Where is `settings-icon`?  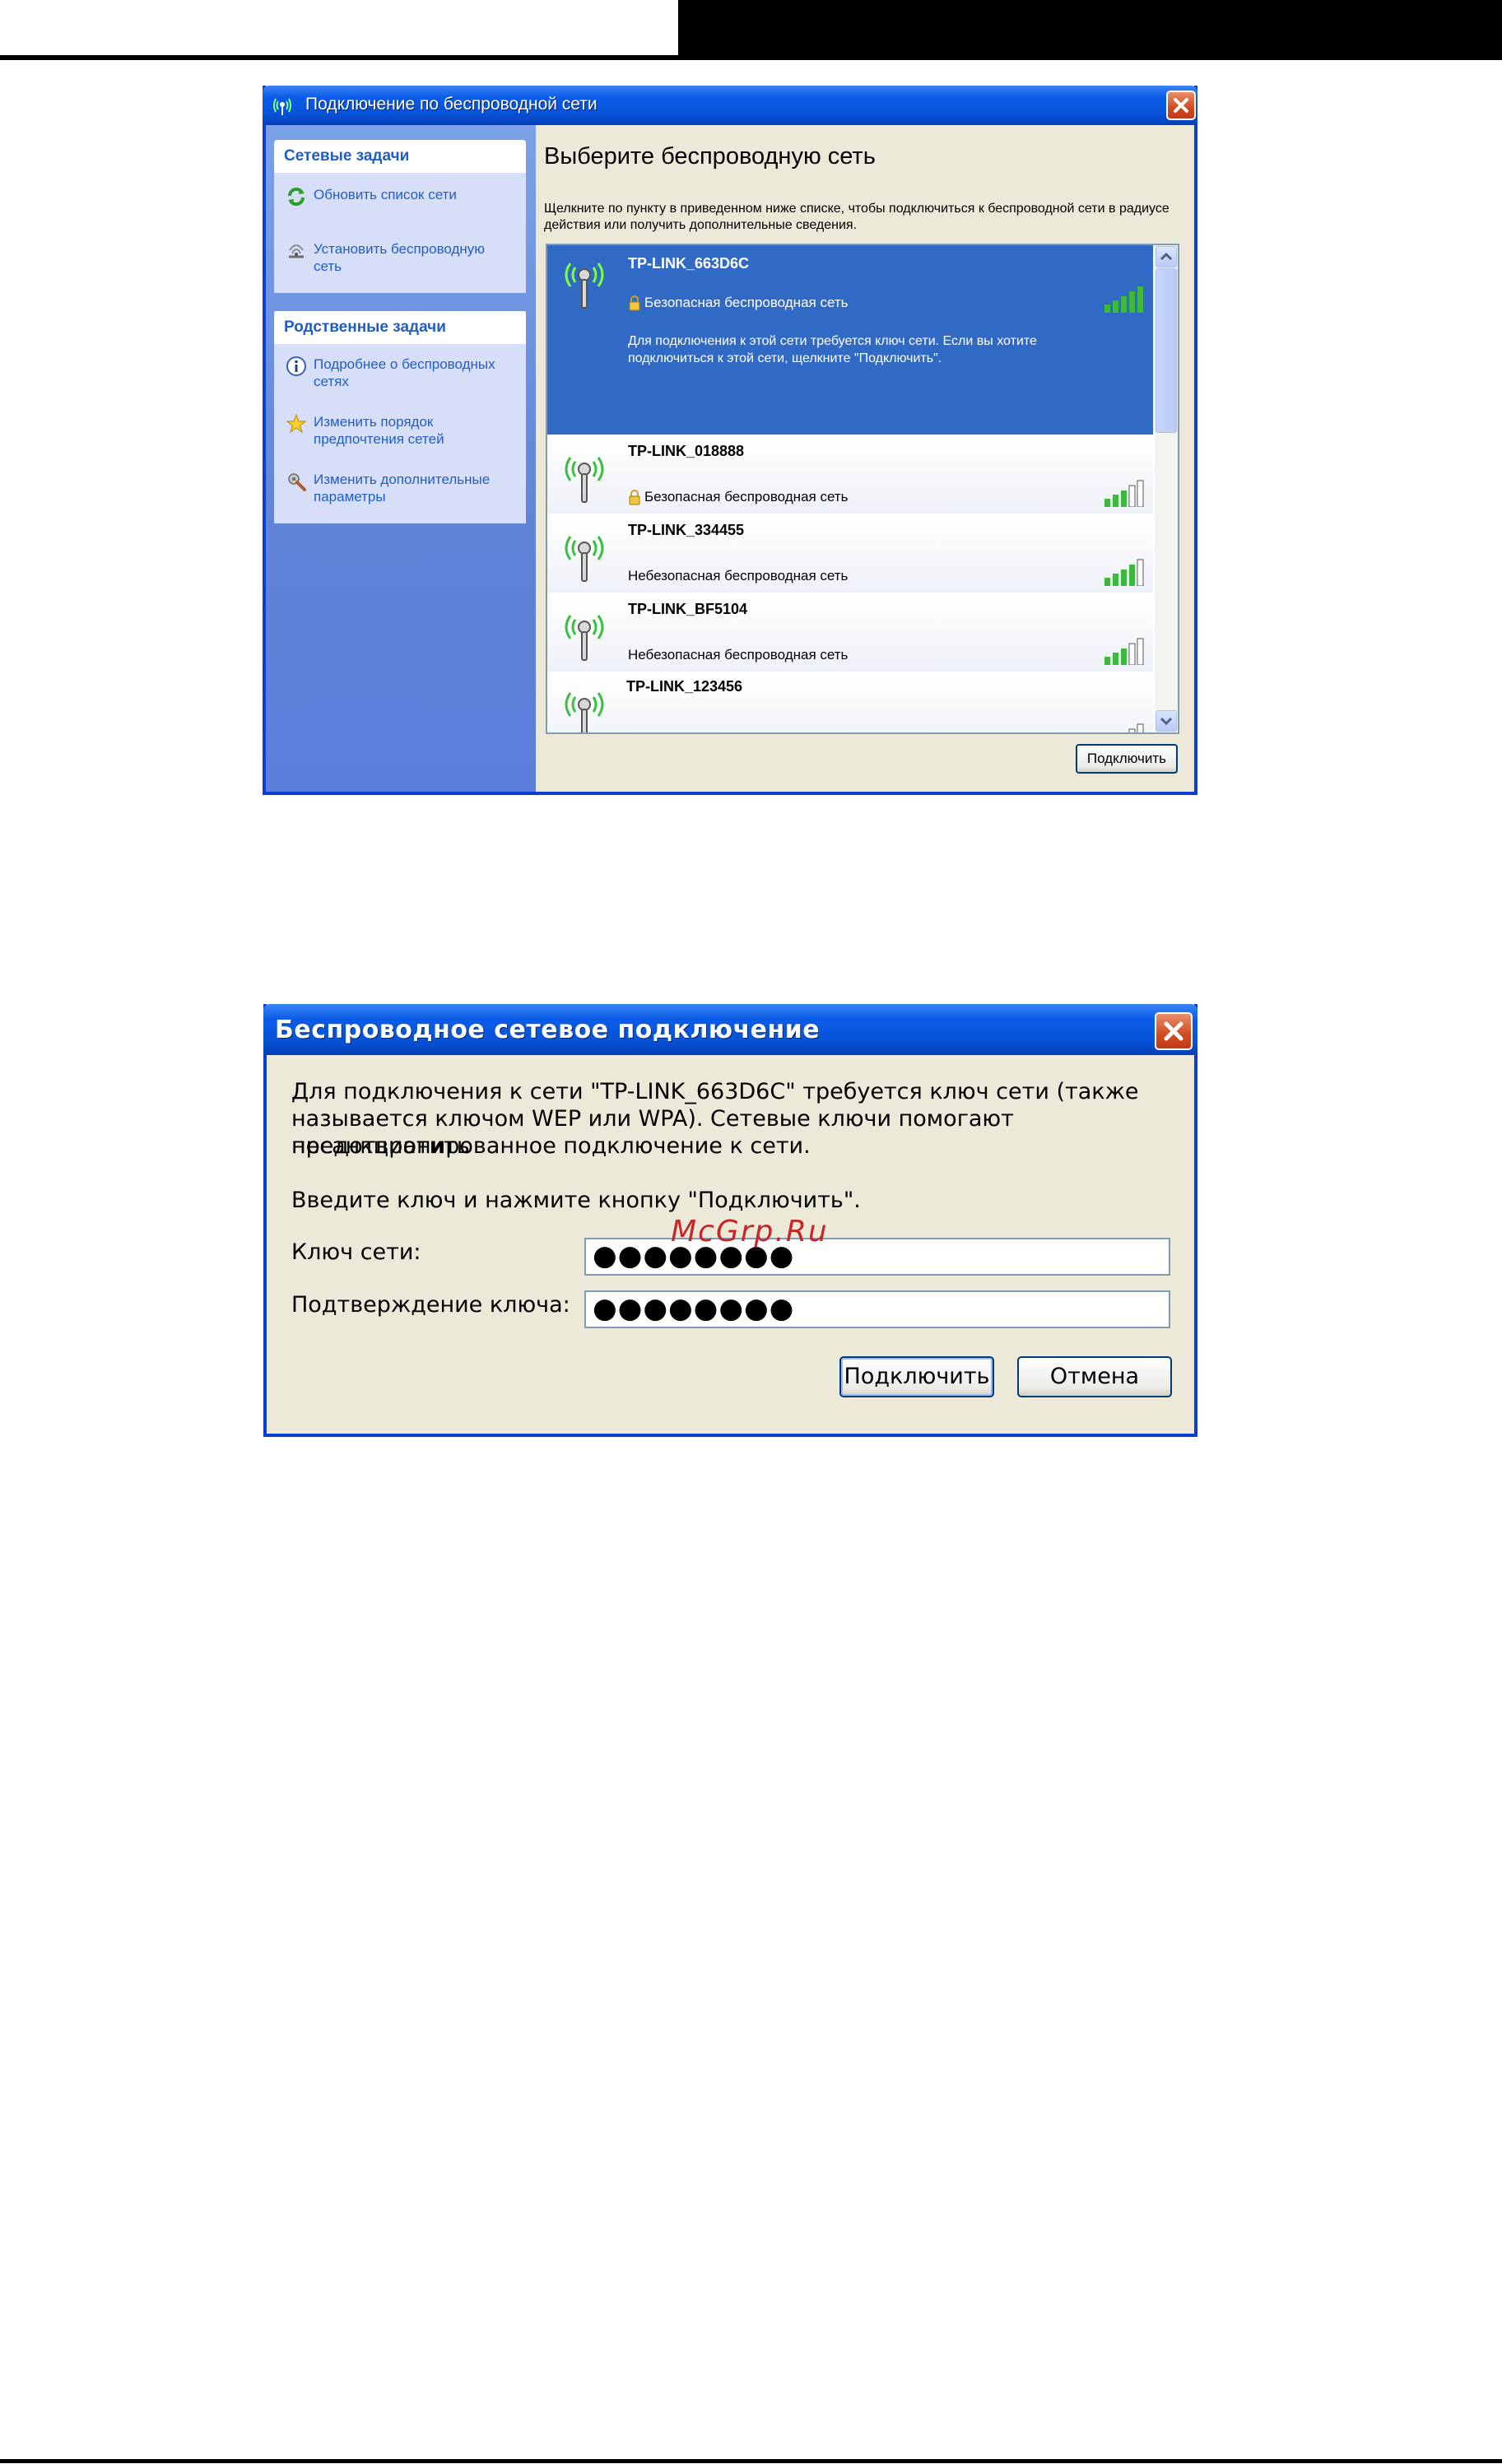 settings-icon is located at coordinates (297, 482).